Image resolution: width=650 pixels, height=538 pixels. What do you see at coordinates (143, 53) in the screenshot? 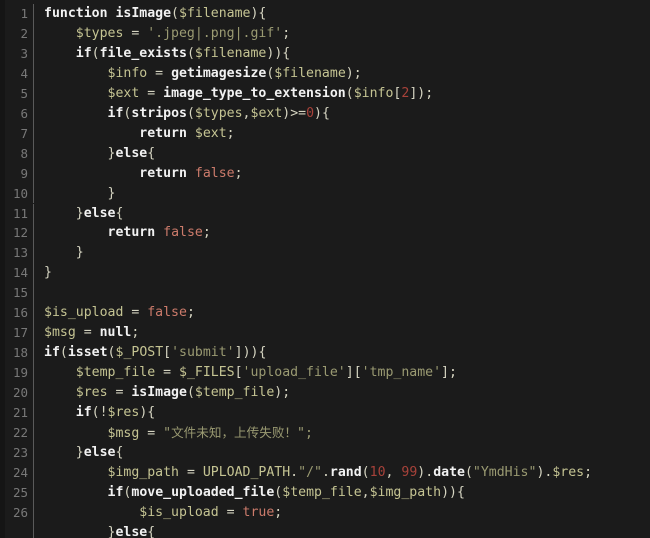
I see `code-token-fn: file_exists` at bounding box center [143, 53].